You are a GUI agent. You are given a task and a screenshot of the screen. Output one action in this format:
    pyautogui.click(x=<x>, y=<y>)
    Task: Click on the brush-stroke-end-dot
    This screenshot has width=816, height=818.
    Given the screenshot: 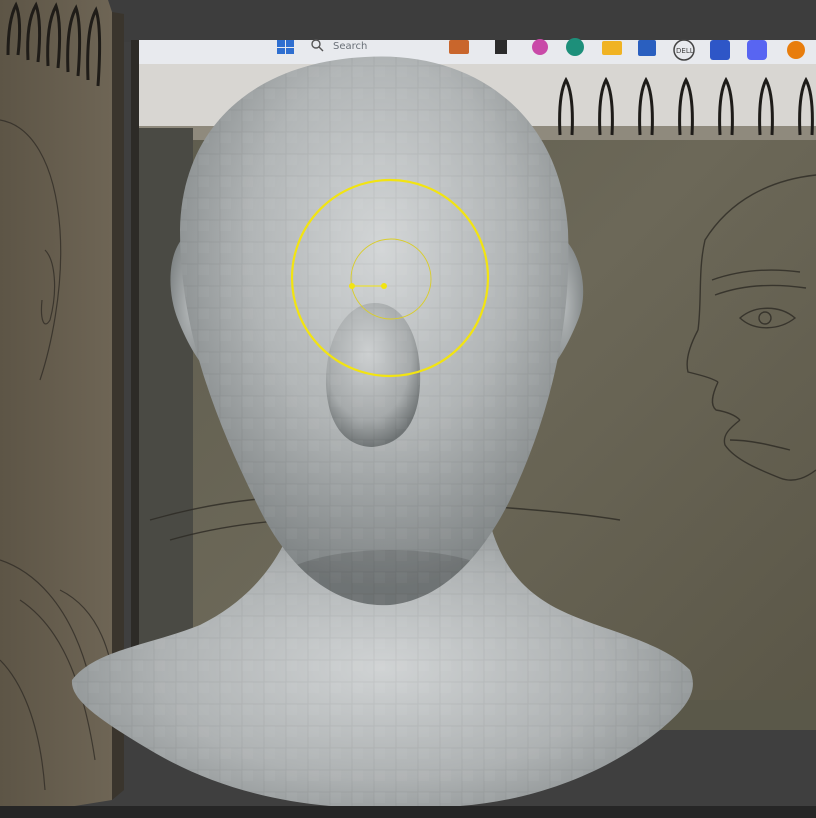 What is the action you would take?
    pyautogui.click(x=384, y=286)
    